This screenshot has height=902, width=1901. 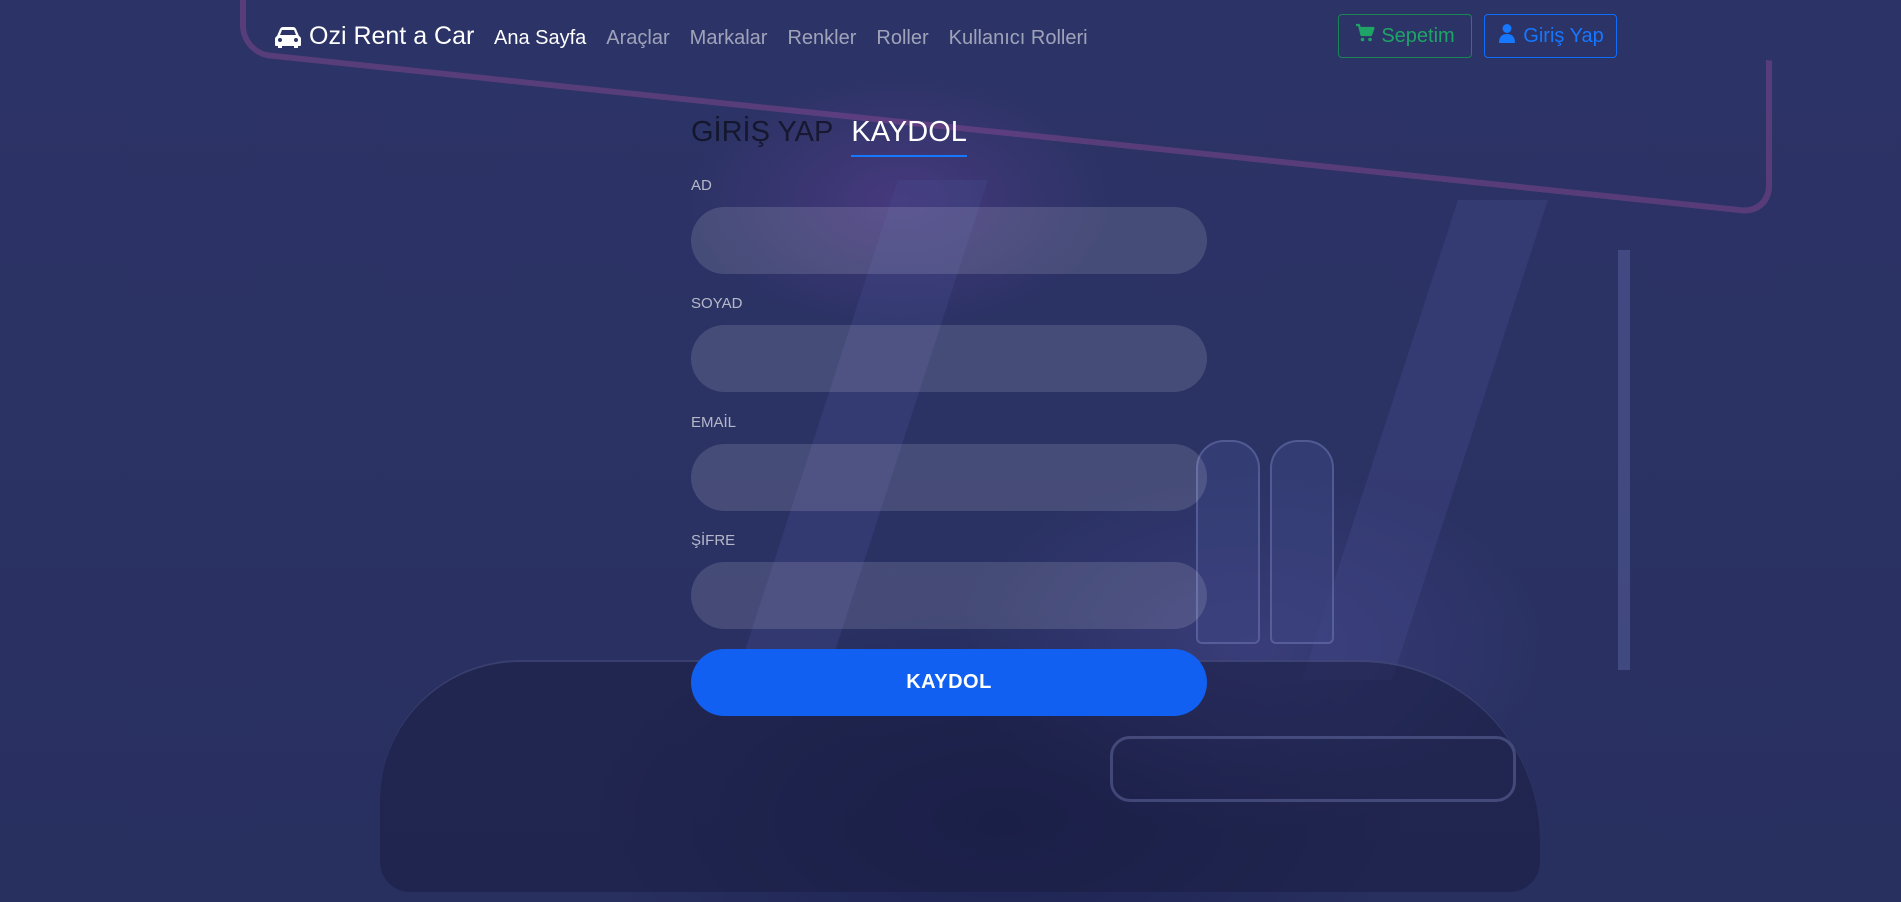 What do you see at coordinates (1365, 36) in the screenshot?
I see `shopping-cart-icon` at bounding box center [1365, 36].